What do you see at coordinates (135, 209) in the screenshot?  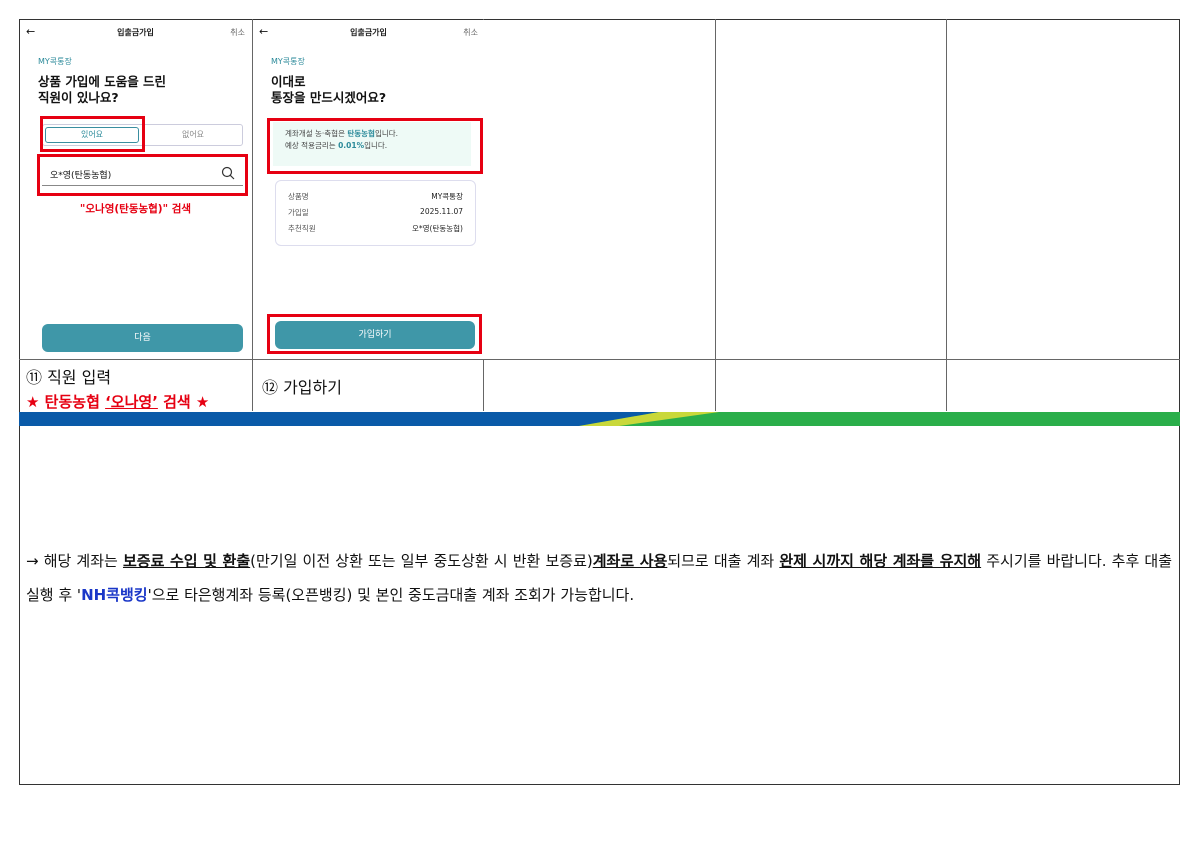 I see `search-hint: "오나영(탄동농협)" 검색` at bounding box center [135, 209].